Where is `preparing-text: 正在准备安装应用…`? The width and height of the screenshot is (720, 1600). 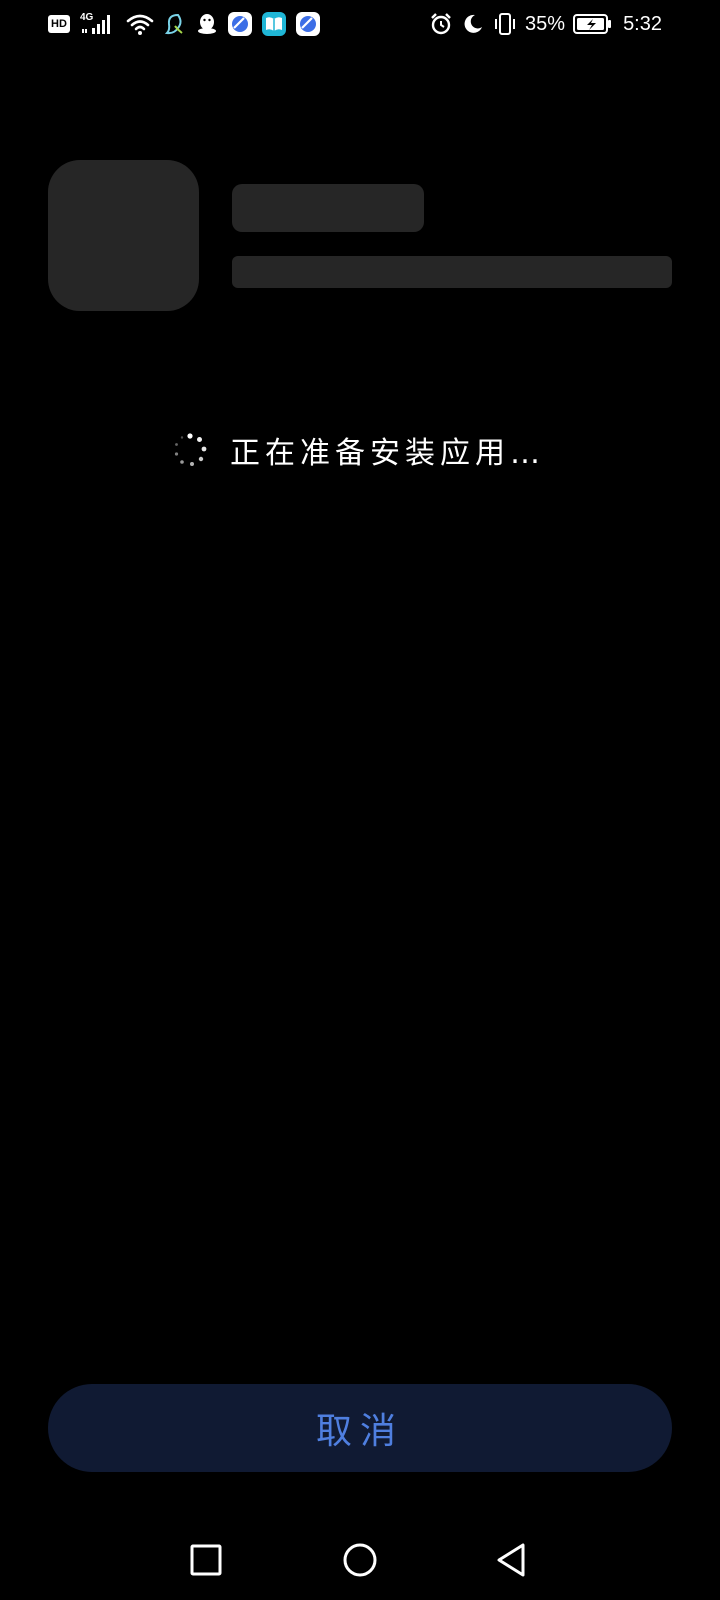
preparing-text: 正在准备安装应用… is located at coordinates (387, 453).